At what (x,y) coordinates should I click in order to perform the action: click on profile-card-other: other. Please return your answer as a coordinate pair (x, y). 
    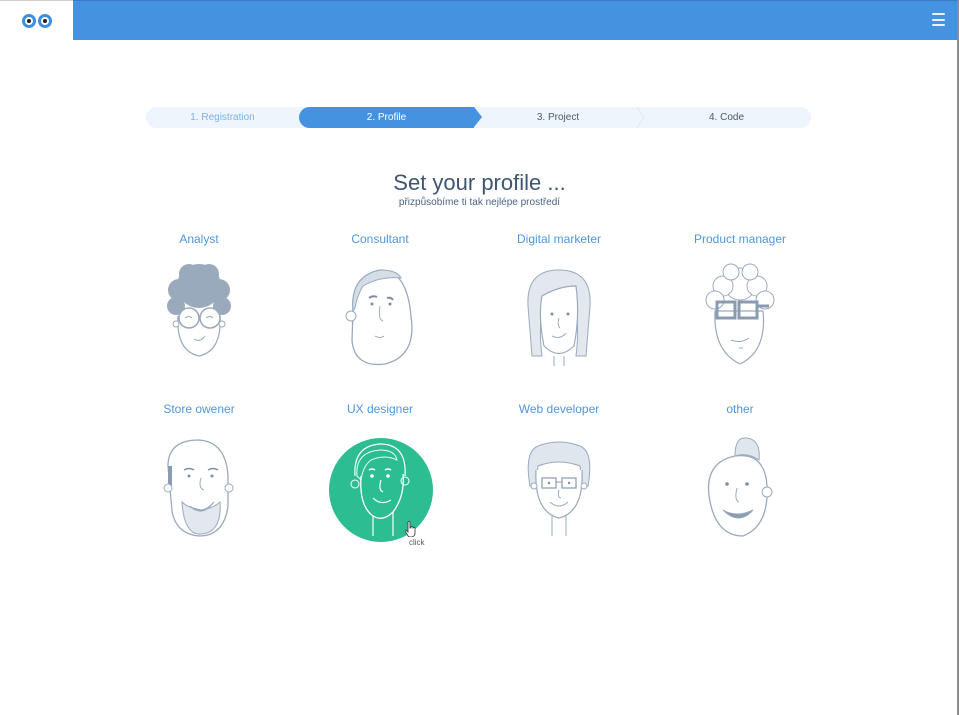
    Looking at the image, I should click on (740, 482).